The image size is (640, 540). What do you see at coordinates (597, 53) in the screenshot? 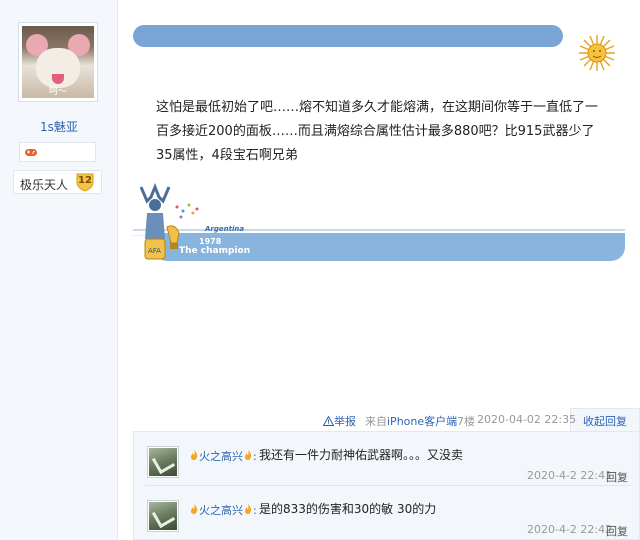
I see `sun-of-may-icon` at bounding box center [597, 53].